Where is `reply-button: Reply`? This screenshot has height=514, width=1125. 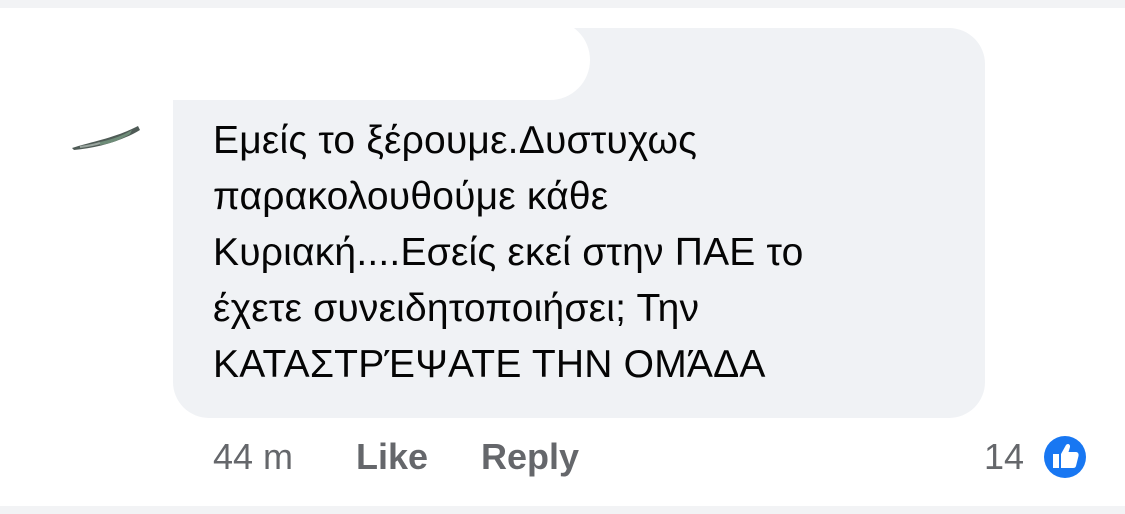
reply-button: Reply is located at coordinates (530, 457).